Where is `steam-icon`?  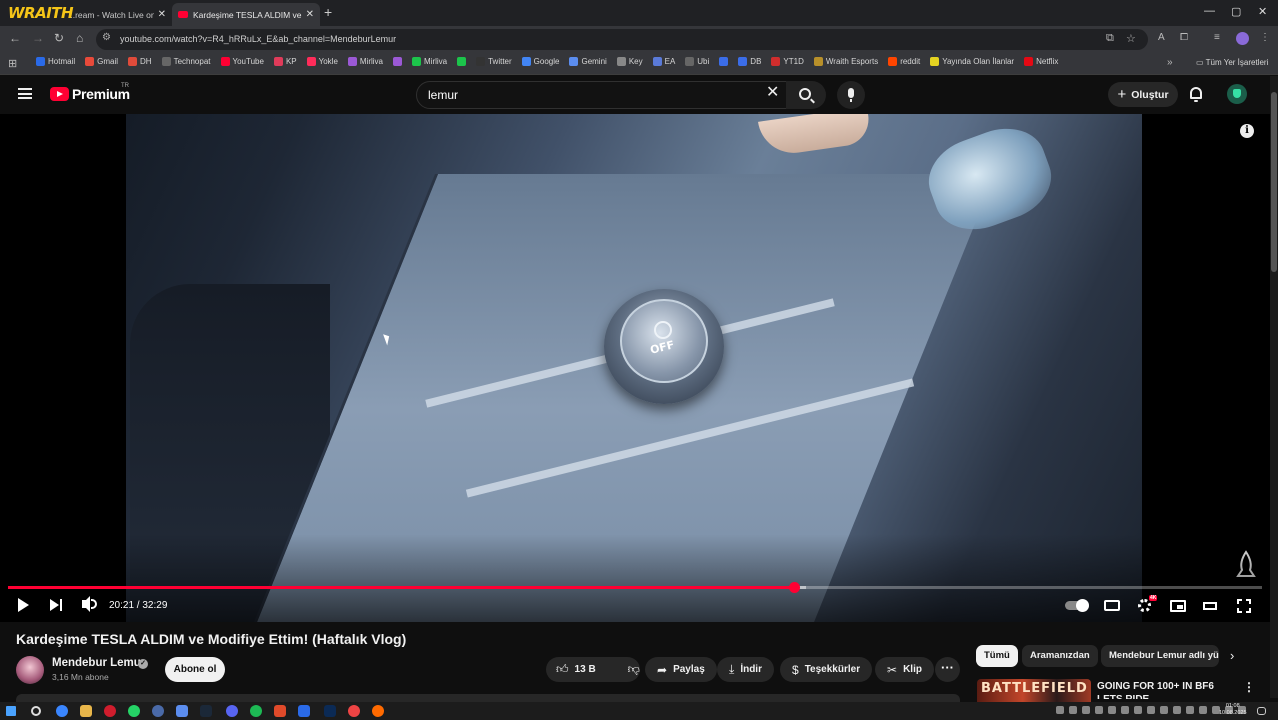 steam-icon is located at coordinates (206, 711).